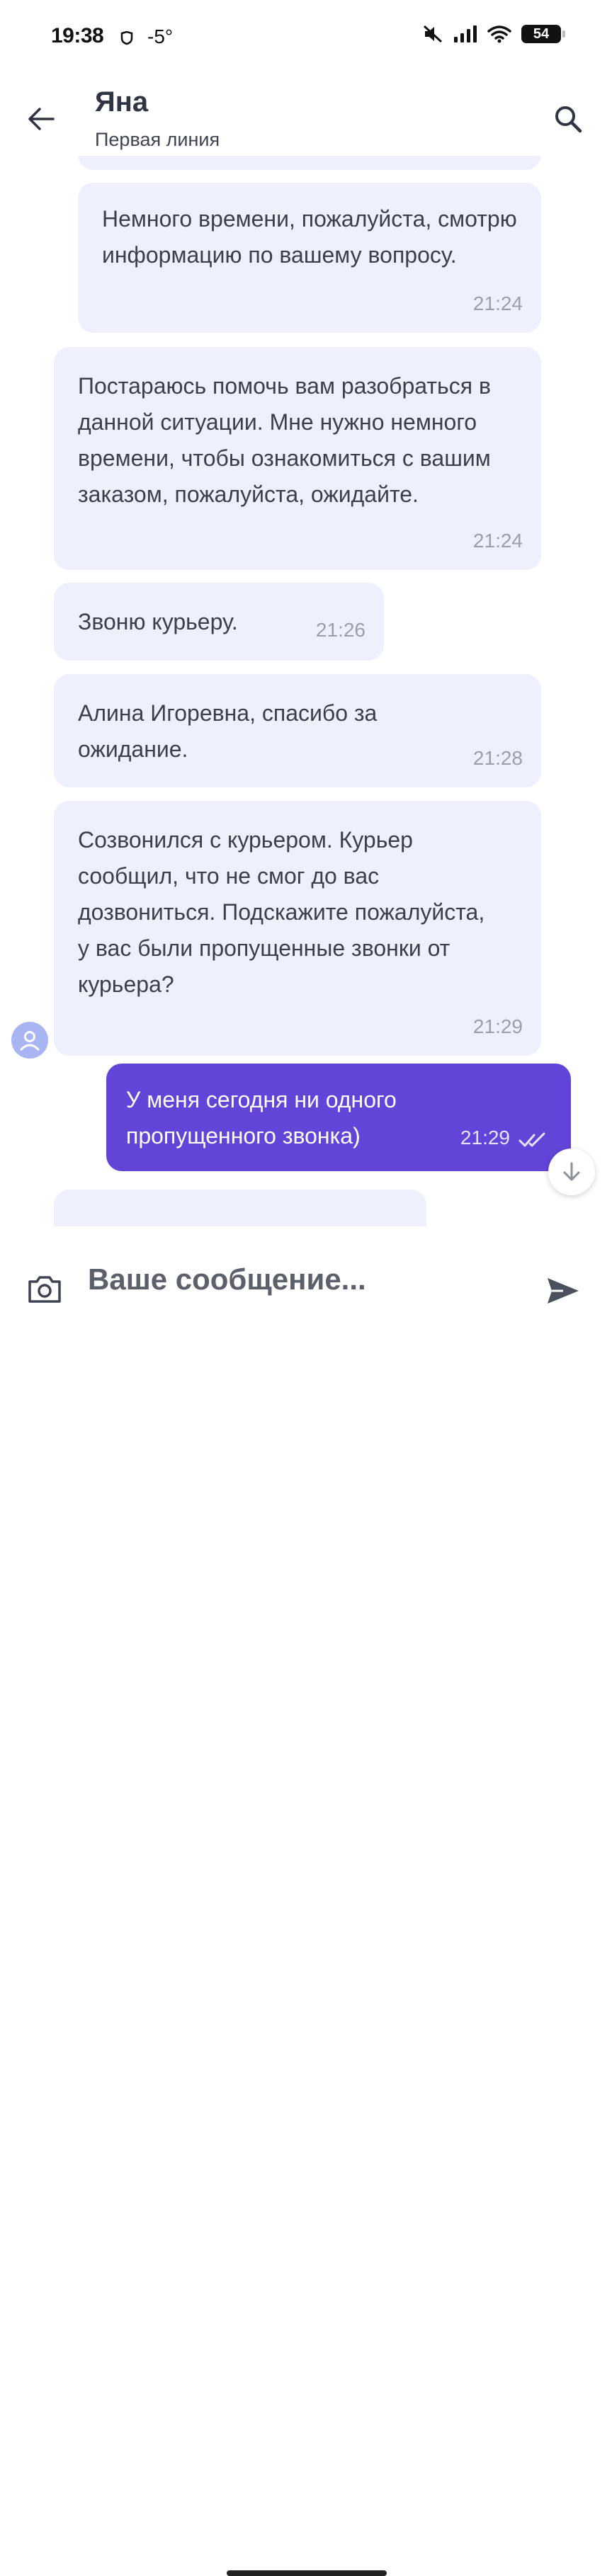 The image size is (612, 2576). What do you see at coordinates (498, 758) in the screenshot?
I see `message-time: 21:28` at bounding box center [498, 758].